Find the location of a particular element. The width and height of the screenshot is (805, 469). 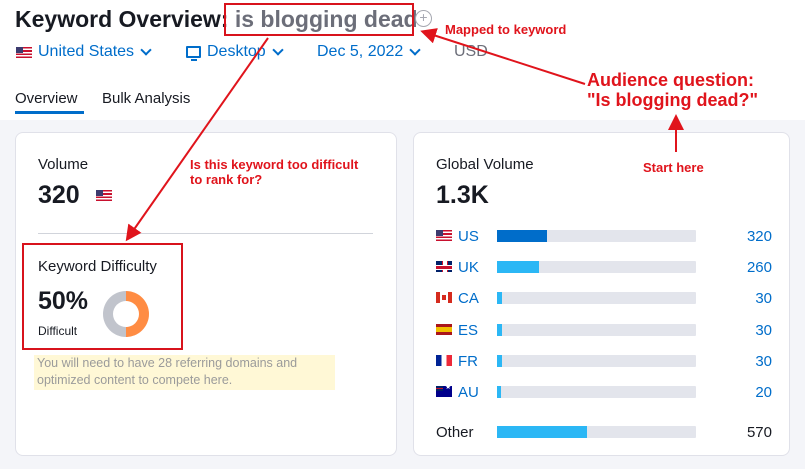

tab-bulk-analysis: Bulk Analysis is located at coordinates (146, 98).